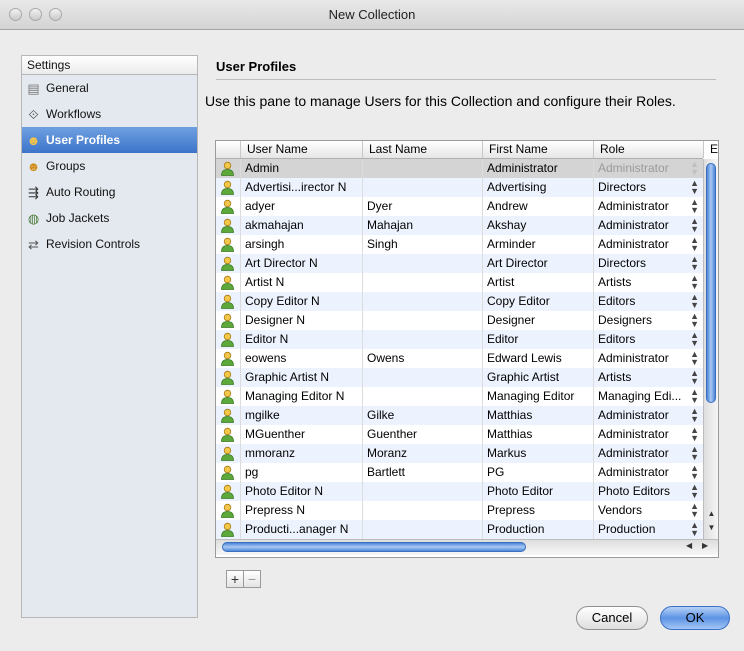 The height and width of the screenshot is (651, 744). What do you see at coordinates (301, 149) in the screenshot?
I see `column-header-user-name: User Name` at bounding box center [301, 149].